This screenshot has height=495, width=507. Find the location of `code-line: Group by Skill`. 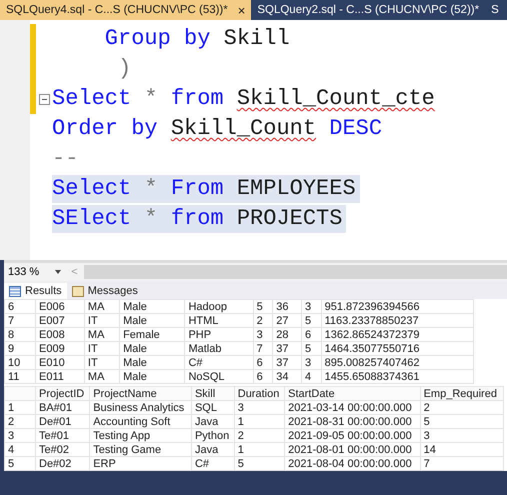

code-line: Group by Skill is located at coordinates (197, 39).